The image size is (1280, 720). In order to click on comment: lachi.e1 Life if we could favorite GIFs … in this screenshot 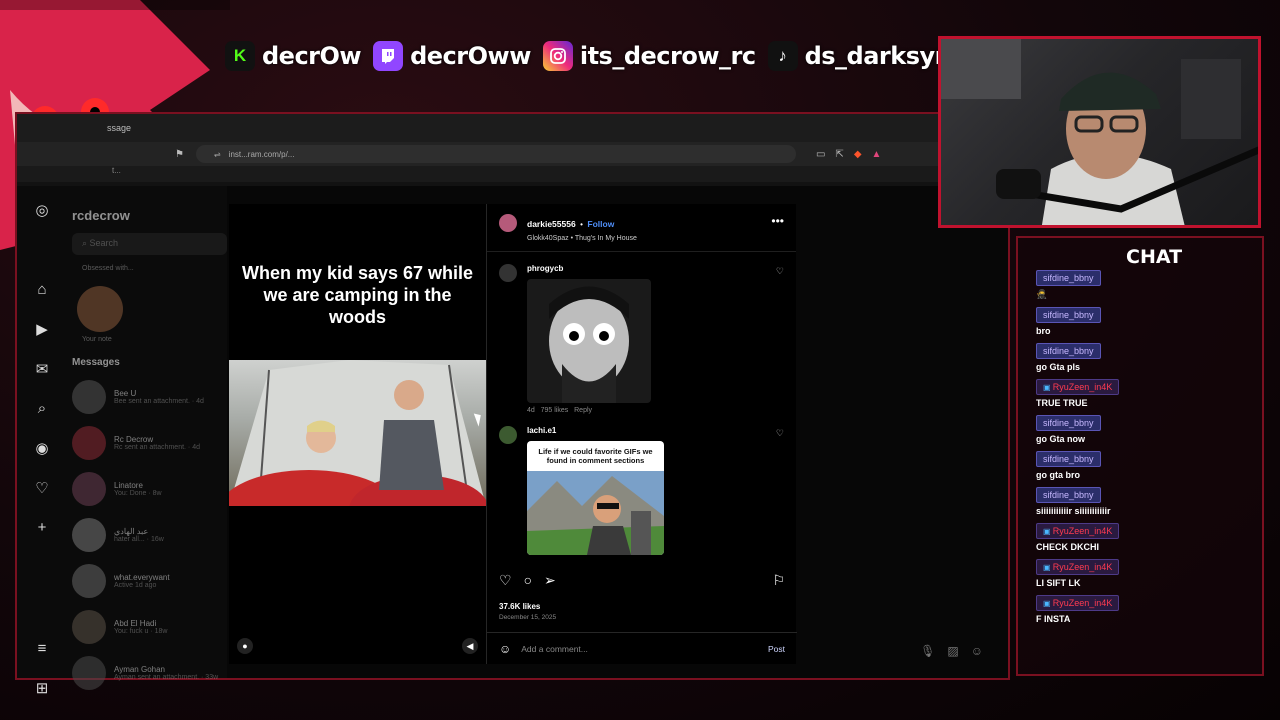, I will do `click(641, 484)`.